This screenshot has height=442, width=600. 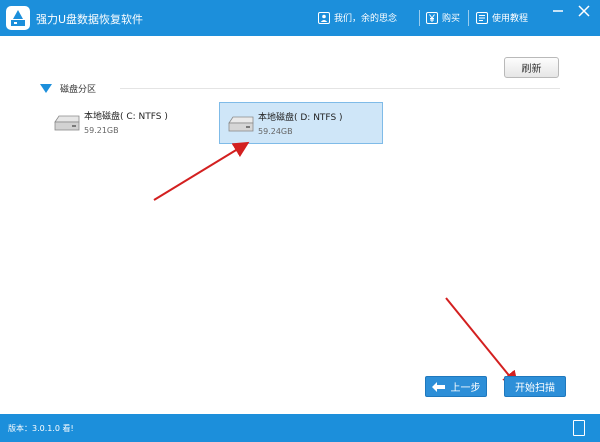 What do you see at coordinates (101, 130) in the screenshot?
I see `drive-size: 59.21GB` at bounding box center [101, 130].